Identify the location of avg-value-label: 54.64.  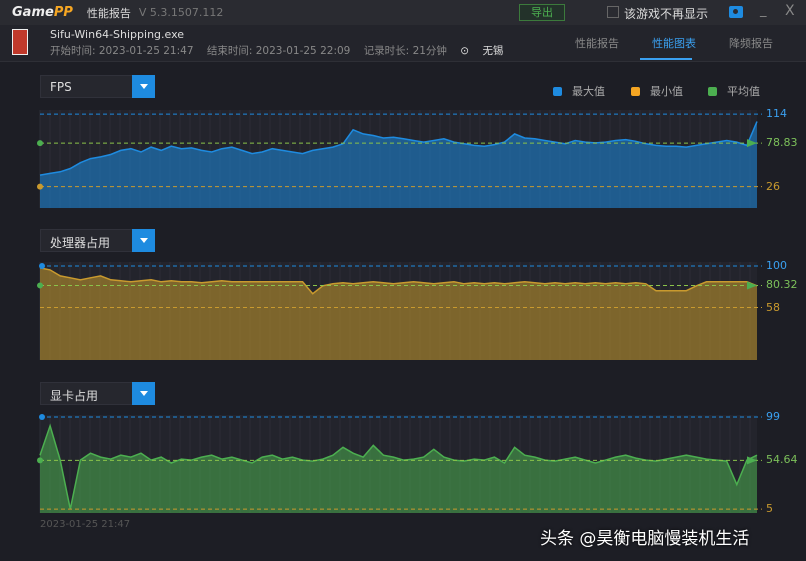
(782, 460).